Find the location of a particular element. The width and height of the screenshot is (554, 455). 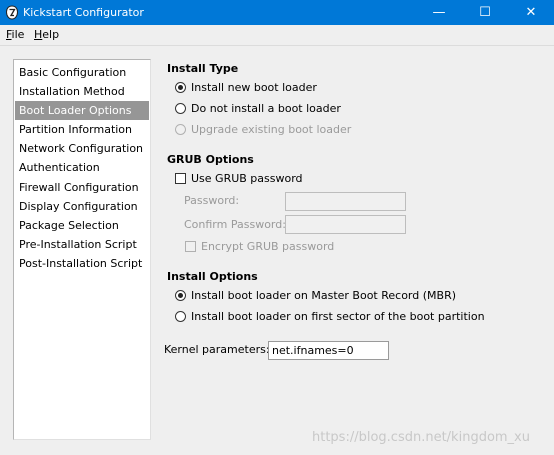

menu-file: File is located at coordinates (15, 34).